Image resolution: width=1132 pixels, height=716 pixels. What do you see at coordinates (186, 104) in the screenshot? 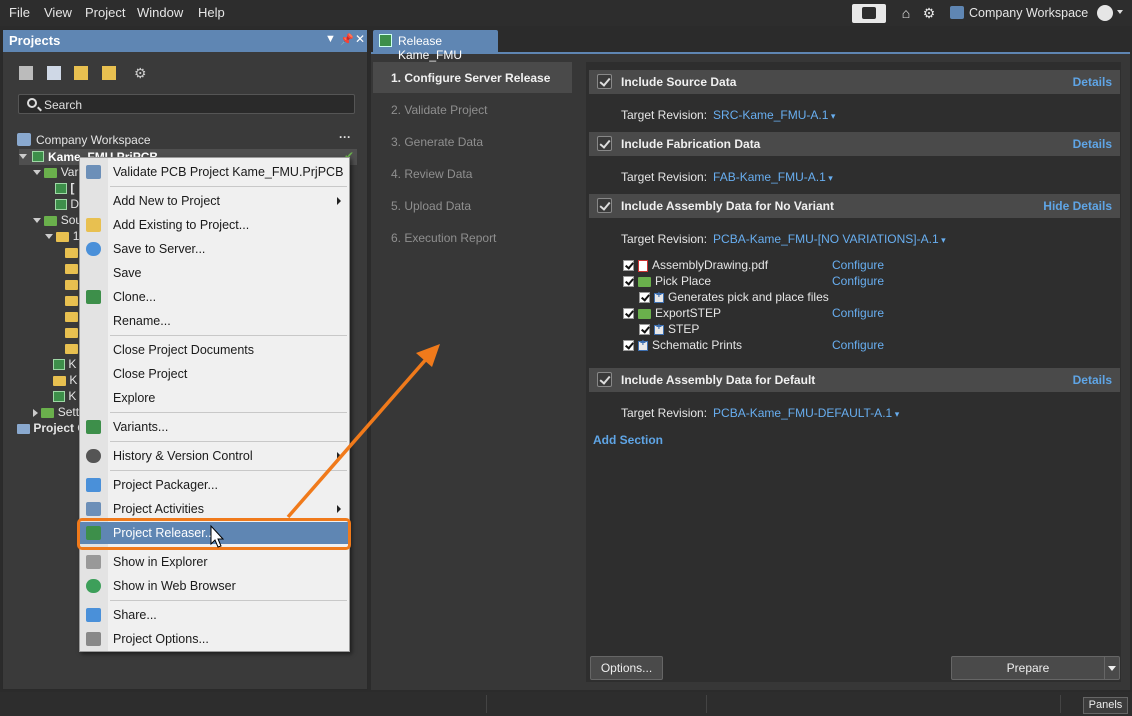
I see `search-input: Search` at bounding box center [186, 104].